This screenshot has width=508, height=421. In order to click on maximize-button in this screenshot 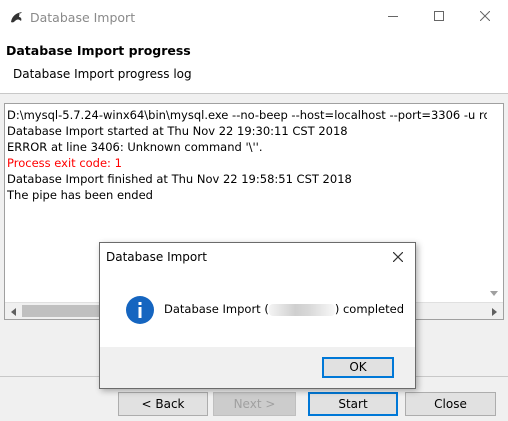, I will do `click(439, 16)`.